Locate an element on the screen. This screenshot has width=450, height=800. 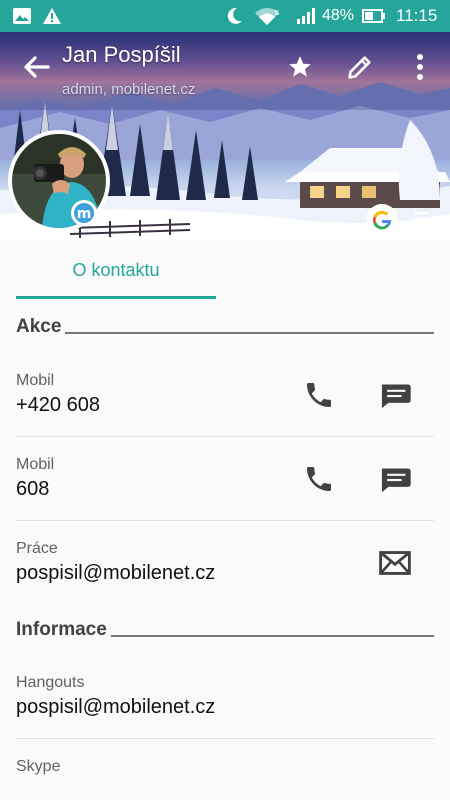
back-button is located at coordinates (36, 67).